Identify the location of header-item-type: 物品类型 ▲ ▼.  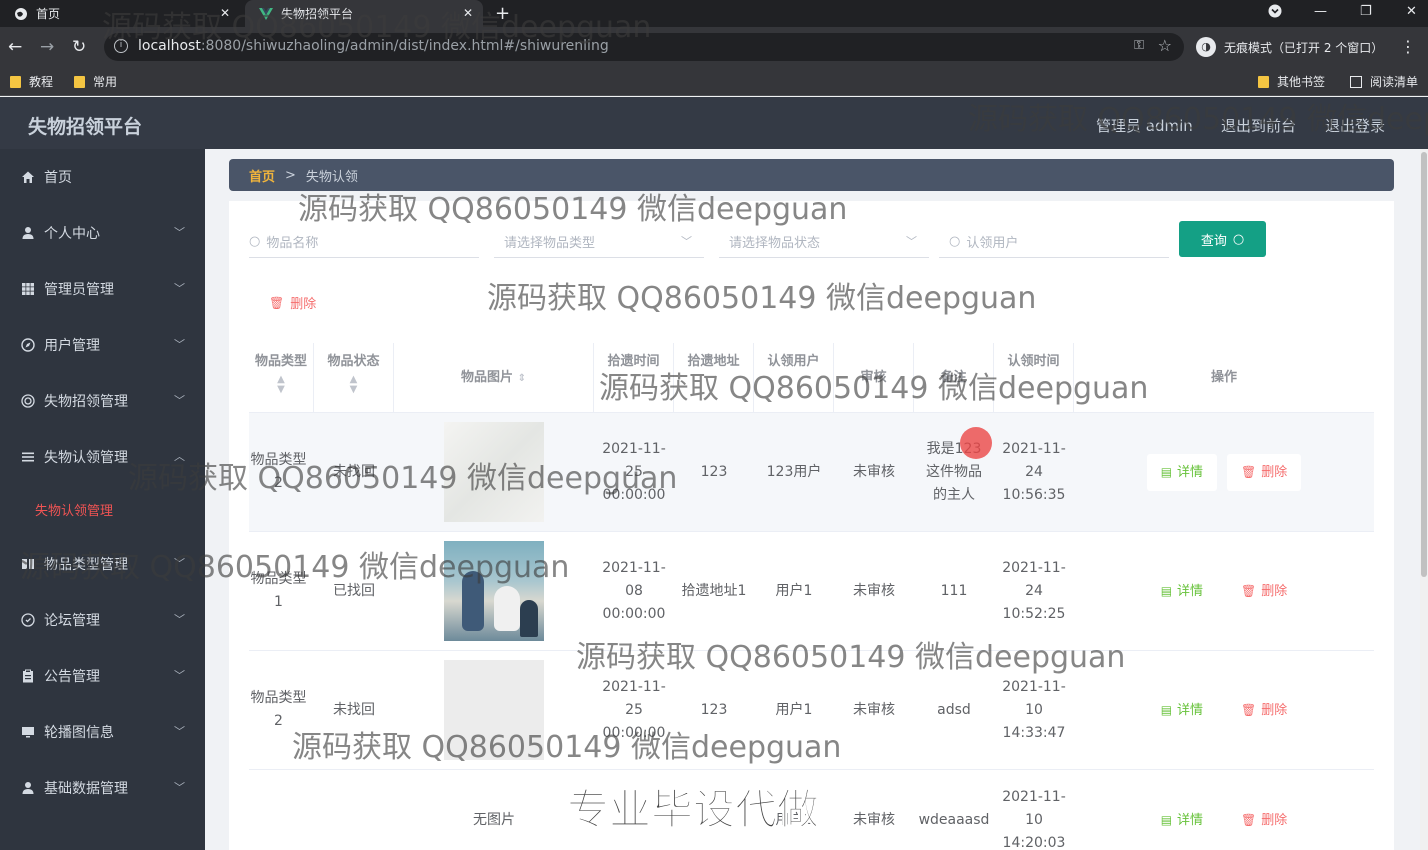
(281, 378).